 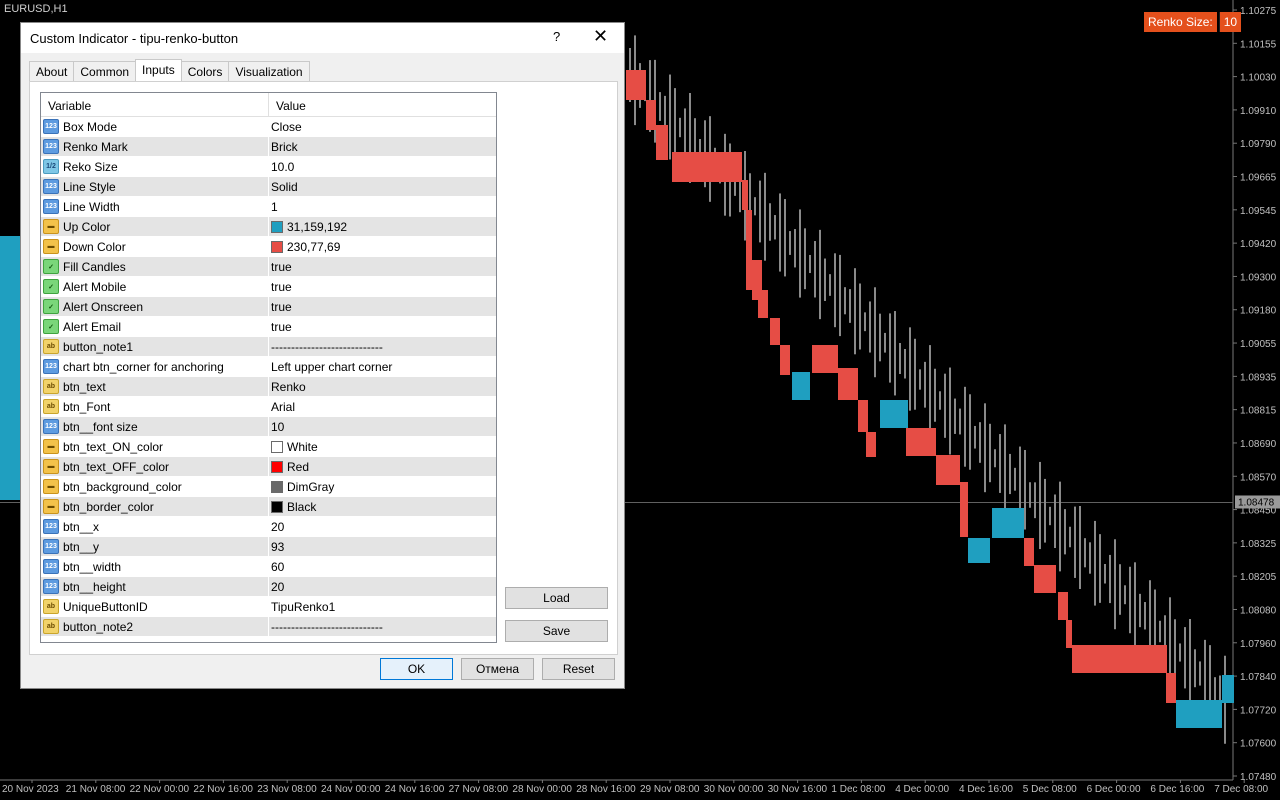 What do you see at coordinates (382, 506) in the screenshot?
I see `input-value-cell: Black` at bounding box center [382, 506].